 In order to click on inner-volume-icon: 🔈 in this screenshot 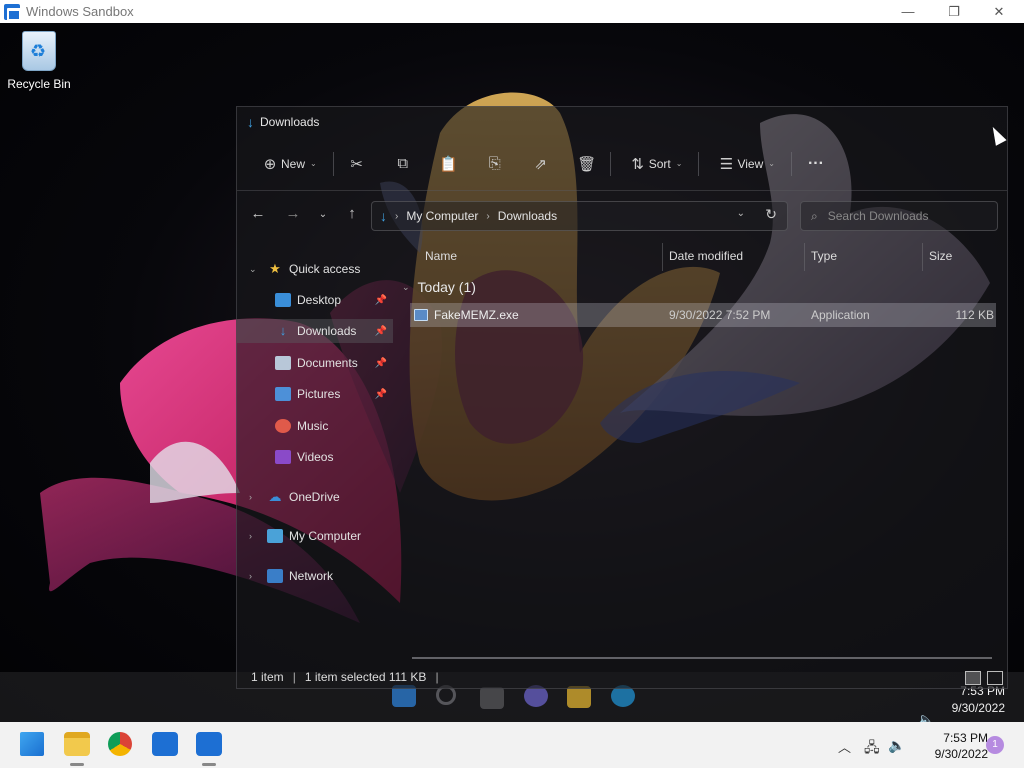, I will do `click(926, 717)`.